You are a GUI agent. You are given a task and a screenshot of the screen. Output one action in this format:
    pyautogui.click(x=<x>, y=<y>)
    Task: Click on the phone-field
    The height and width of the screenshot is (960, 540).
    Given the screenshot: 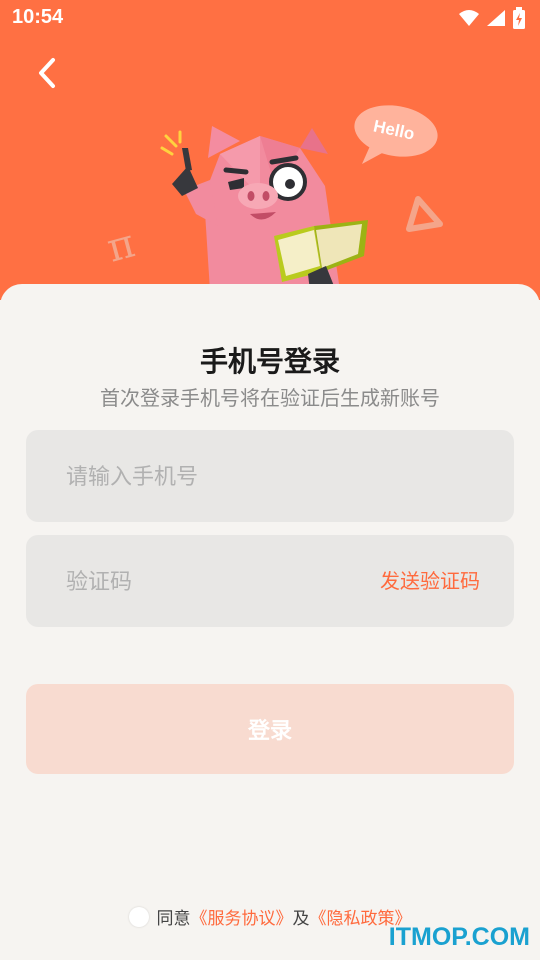 What is the action you would take?
    pyautogui.click(x=270, y=477)
    